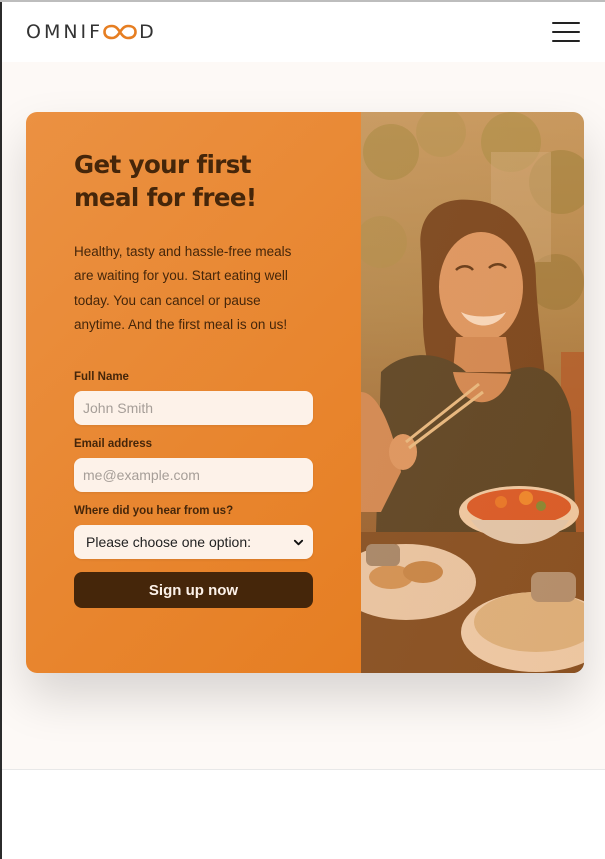 The height and width of the screenshot is (859, 605). Describe the element at coordinates (193, 408) in the screenshot. I see `full-name-input` at that location.